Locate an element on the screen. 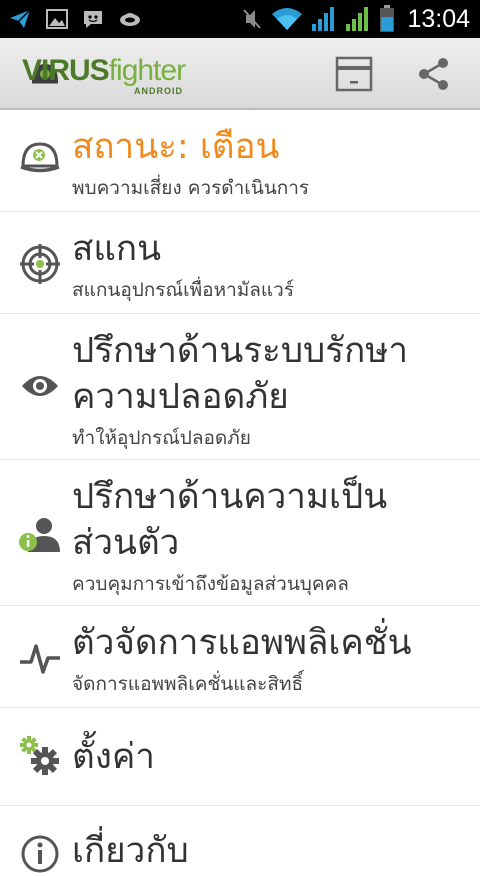  privacy-advisor-subtitle: ควบคุมการเข้าถึงข้อมูลส่วนบุคคล is located at coordinates (210, 584).